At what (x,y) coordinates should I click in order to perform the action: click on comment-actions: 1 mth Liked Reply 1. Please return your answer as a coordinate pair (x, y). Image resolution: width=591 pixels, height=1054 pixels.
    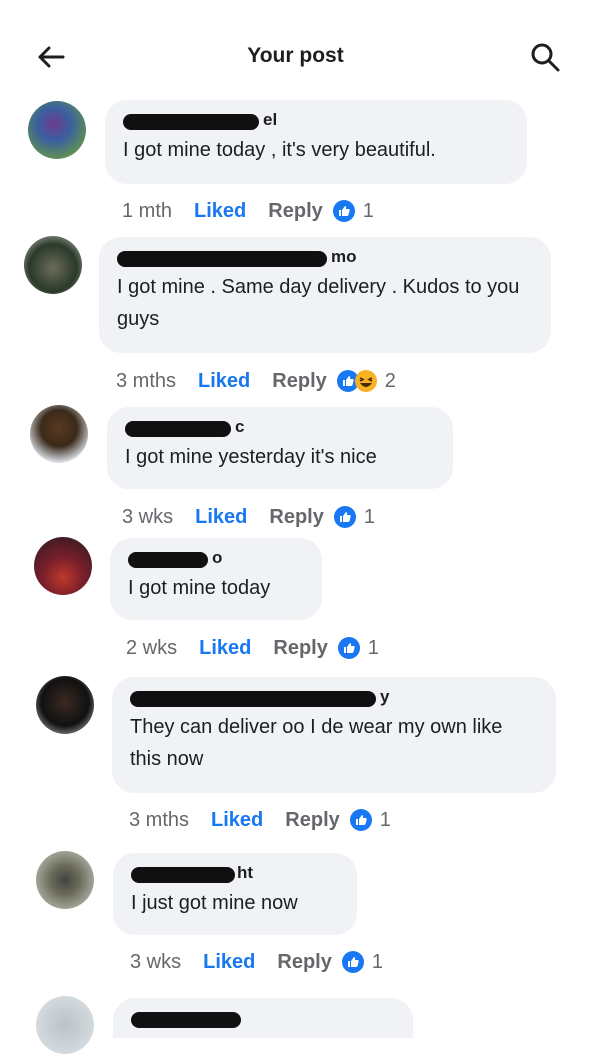
    Looking at the image, I should click on (248, 210).